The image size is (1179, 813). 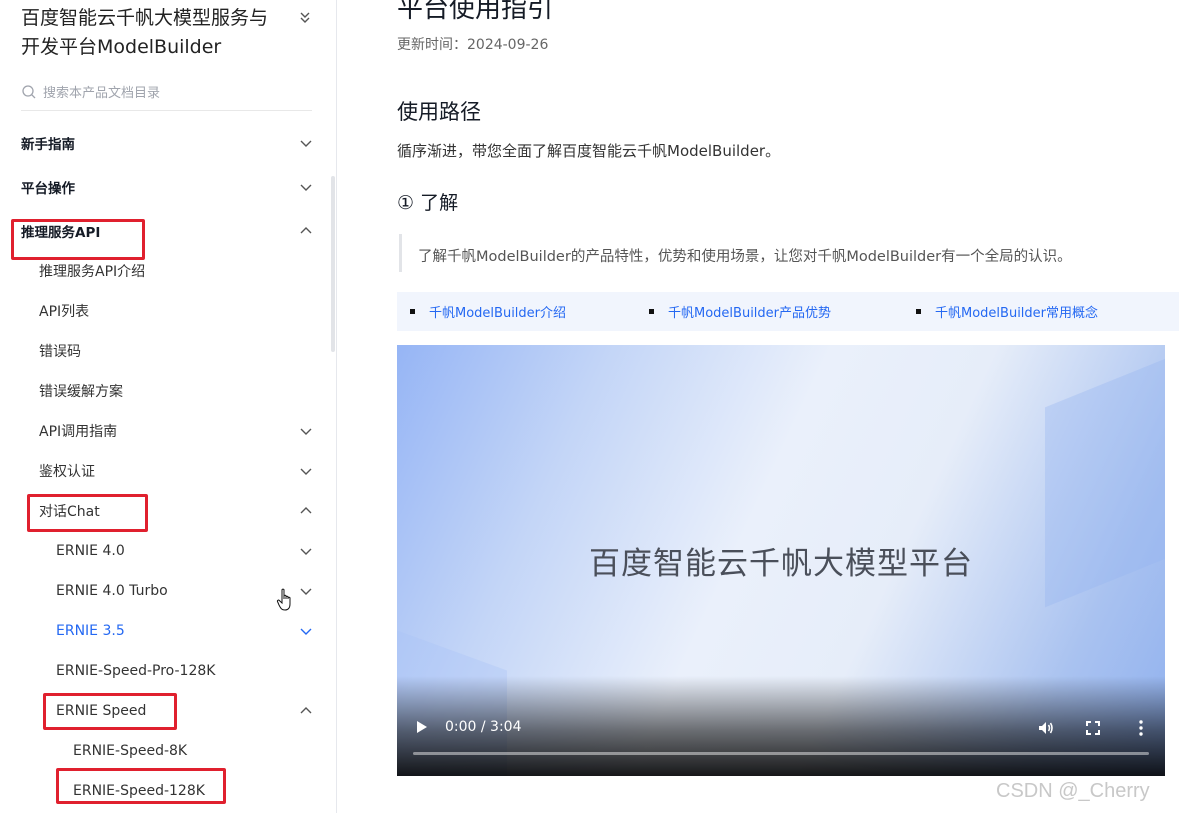 I want to click on sidebar-item-api-guide: API调用指南, so click(x=78, y=431).